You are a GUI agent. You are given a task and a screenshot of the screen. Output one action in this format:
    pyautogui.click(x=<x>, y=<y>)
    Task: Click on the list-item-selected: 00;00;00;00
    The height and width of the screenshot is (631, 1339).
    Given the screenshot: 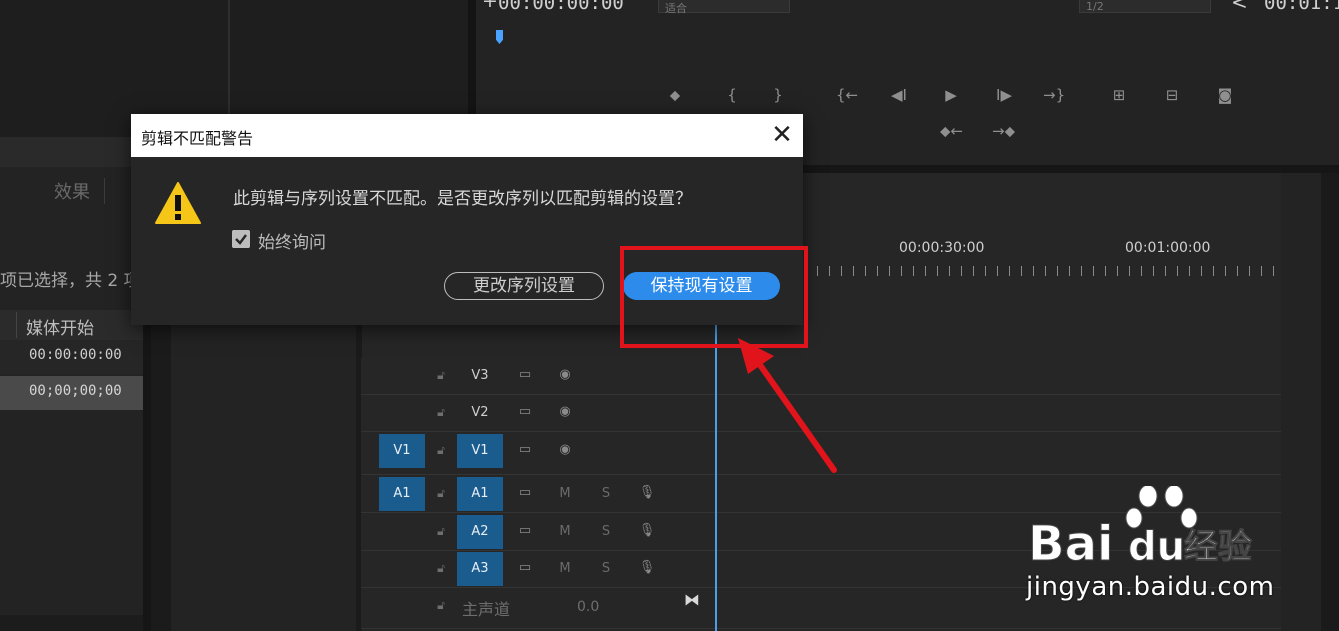 What is the action you would take?
    pyautogui.click(x=71, y=393)
    